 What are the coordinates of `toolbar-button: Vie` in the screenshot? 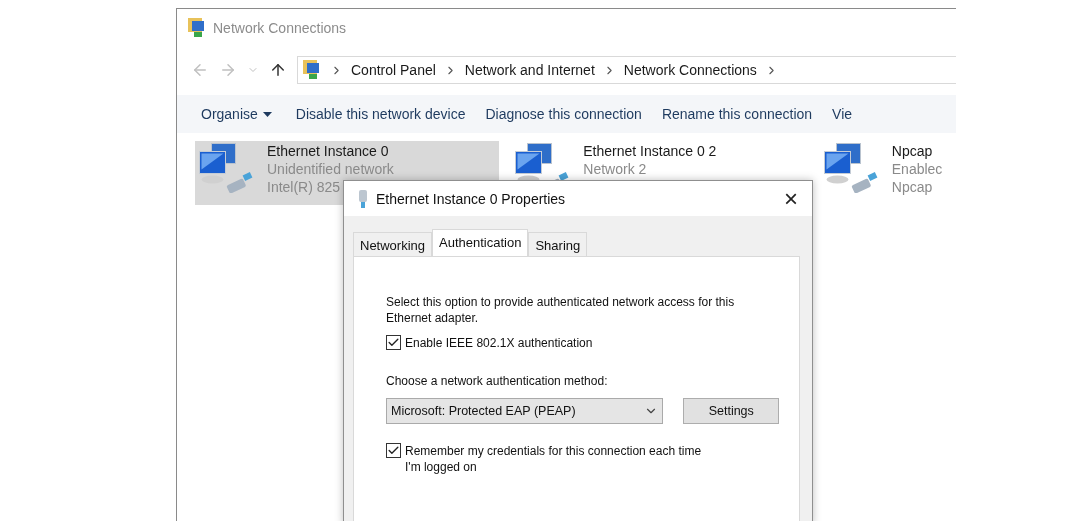 It's located at (842, 114).